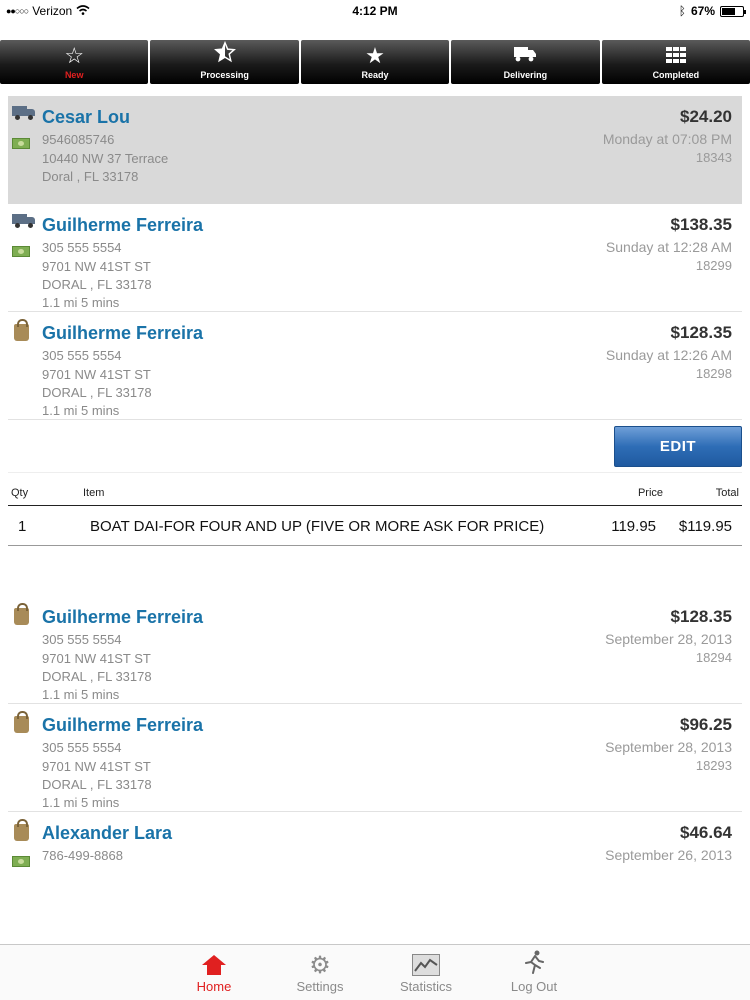 Image resolution: width=750 pixels, height=1000 pixels. I want to click on toolbar-logout: Log Out, so click(534, 972).